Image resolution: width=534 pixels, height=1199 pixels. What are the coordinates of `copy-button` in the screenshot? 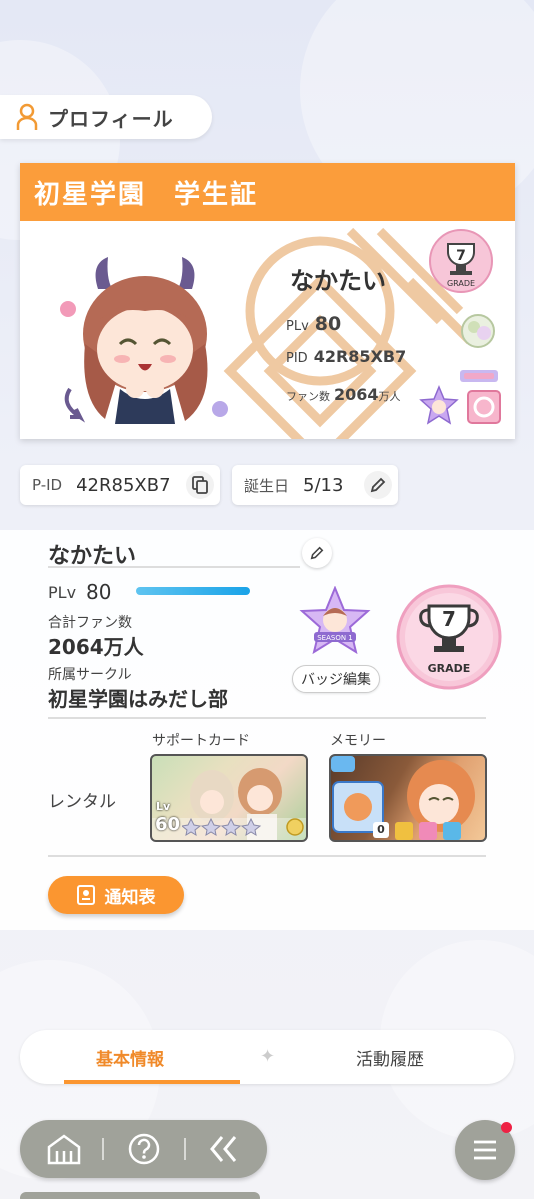 It's located at (200, 485).